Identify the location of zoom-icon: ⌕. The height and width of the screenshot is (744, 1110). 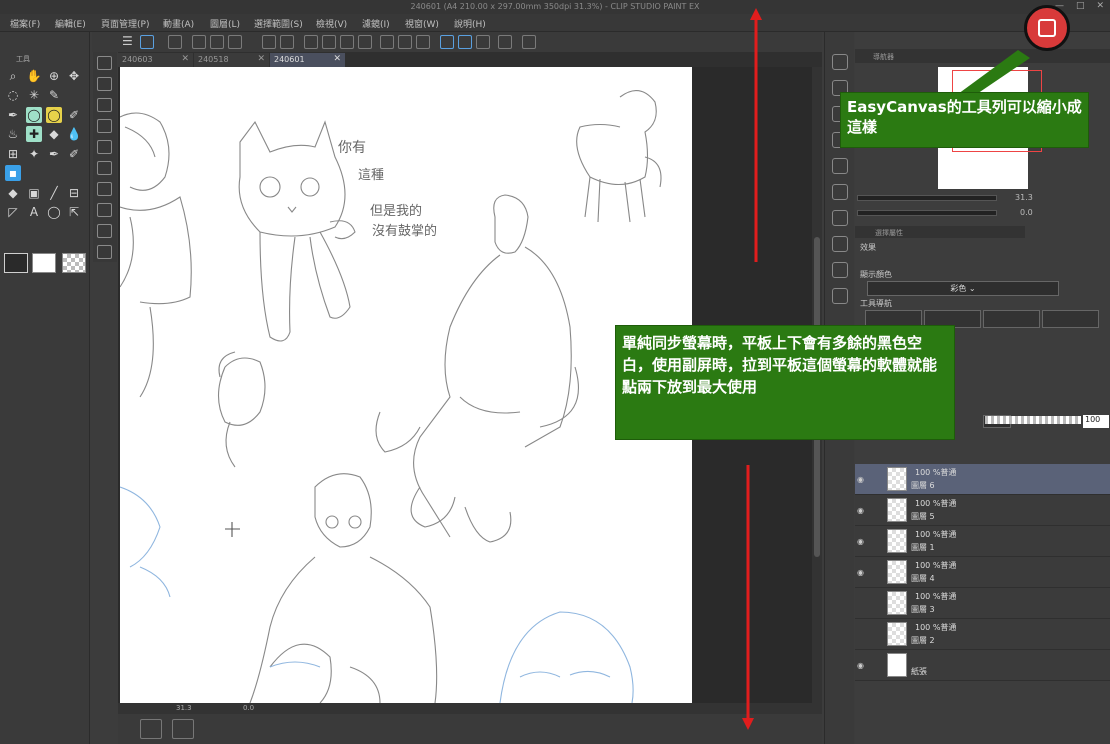
(13, 76).